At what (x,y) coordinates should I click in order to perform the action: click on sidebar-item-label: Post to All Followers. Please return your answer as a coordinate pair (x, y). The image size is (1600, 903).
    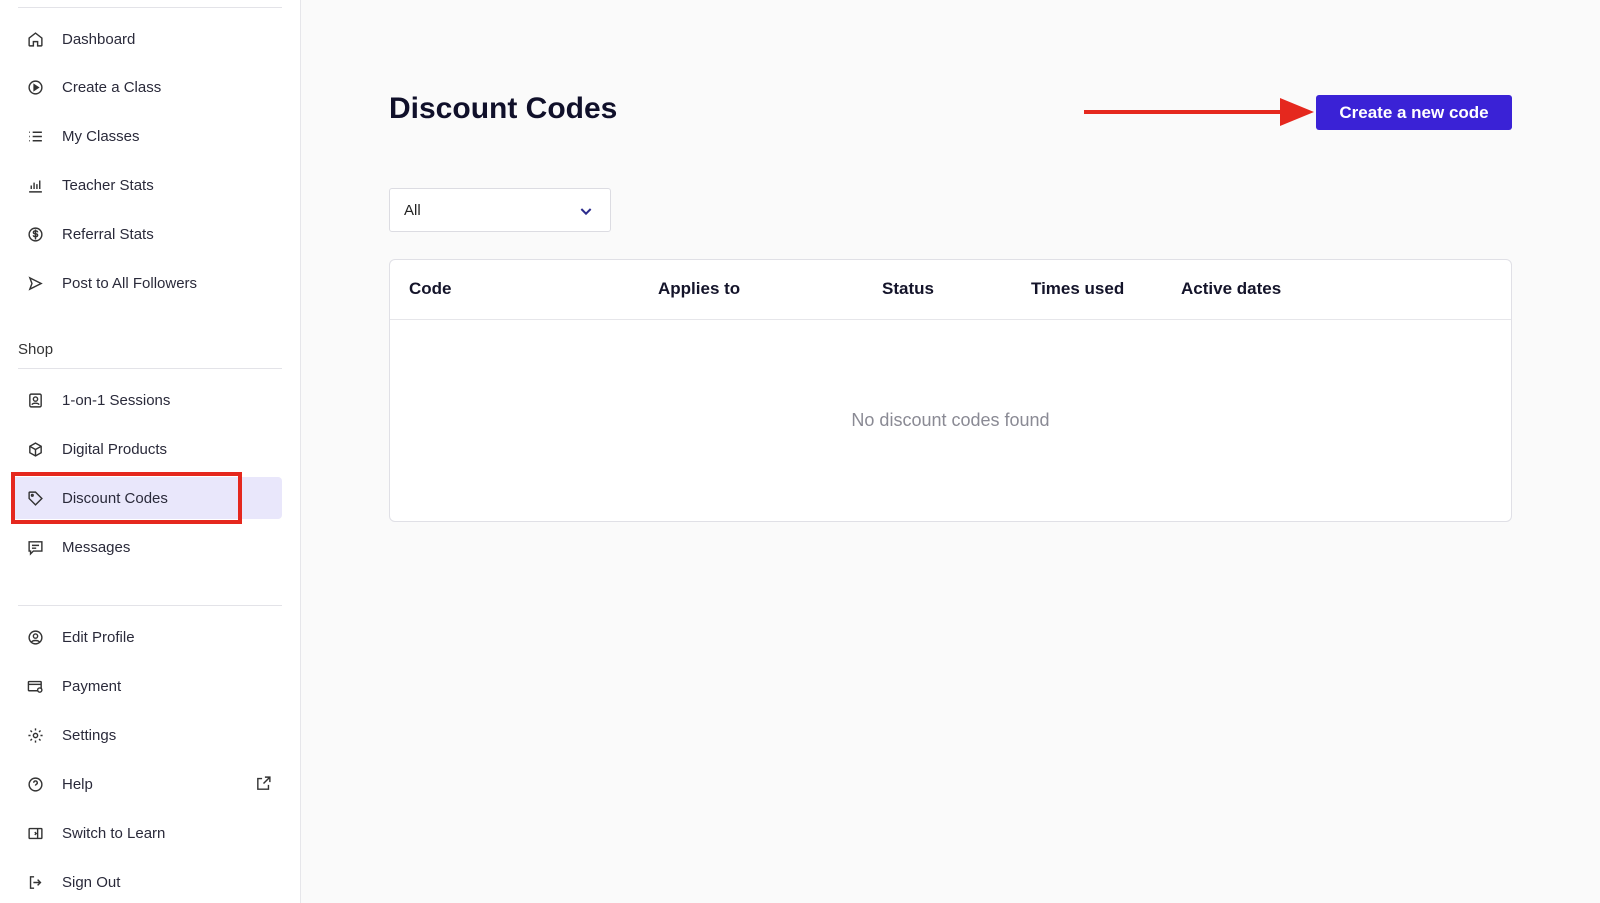
    Looking at the image, I should click on (130, 283).